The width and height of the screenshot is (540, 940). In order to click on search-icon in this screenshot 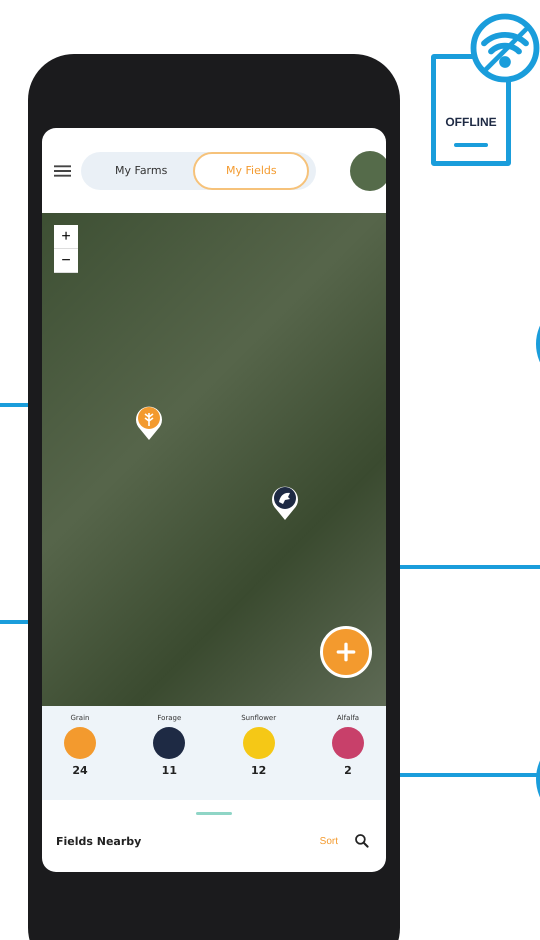, I will do `click(362, 841)`.